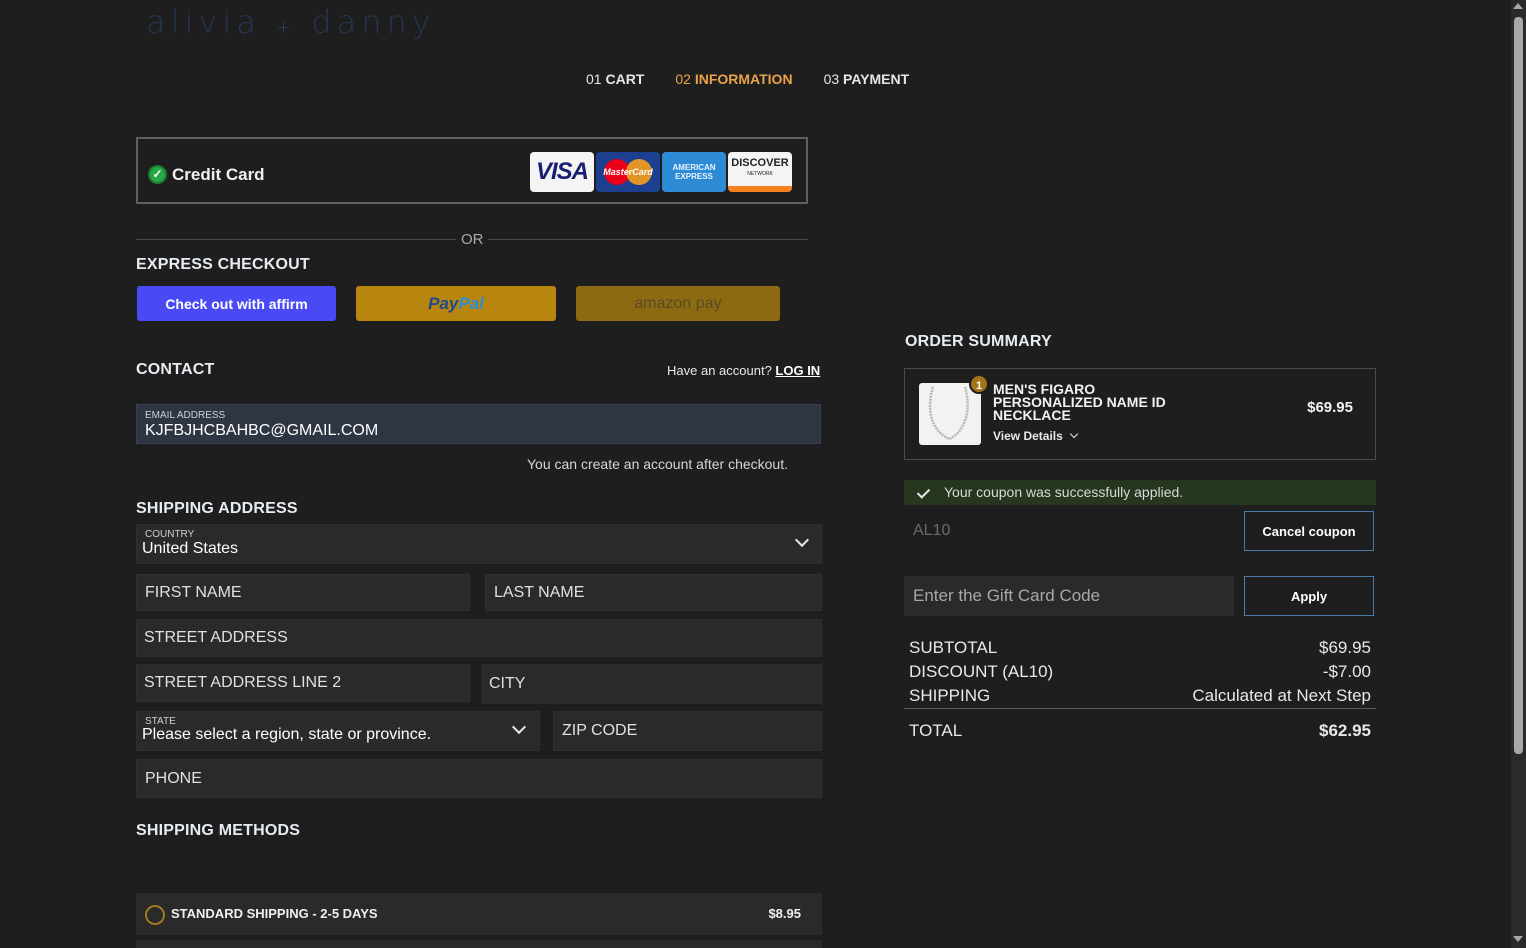 This screenshot has height=948, width=1526. I want to click on amazon-pay-button: amazon pay, so click(678, 303).